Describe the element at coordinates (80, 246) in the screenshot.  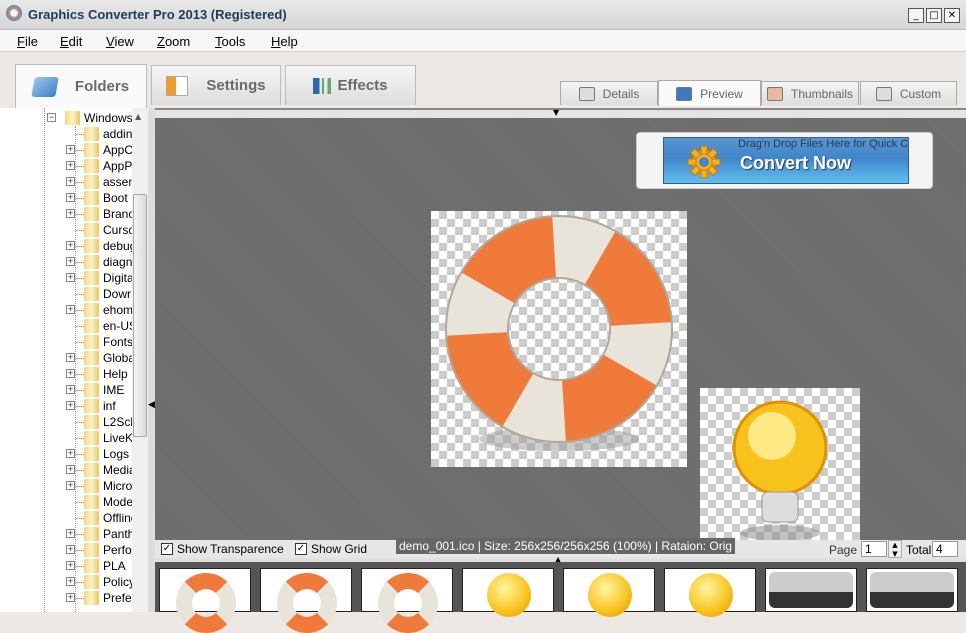
I see `tree-connector` at that location.